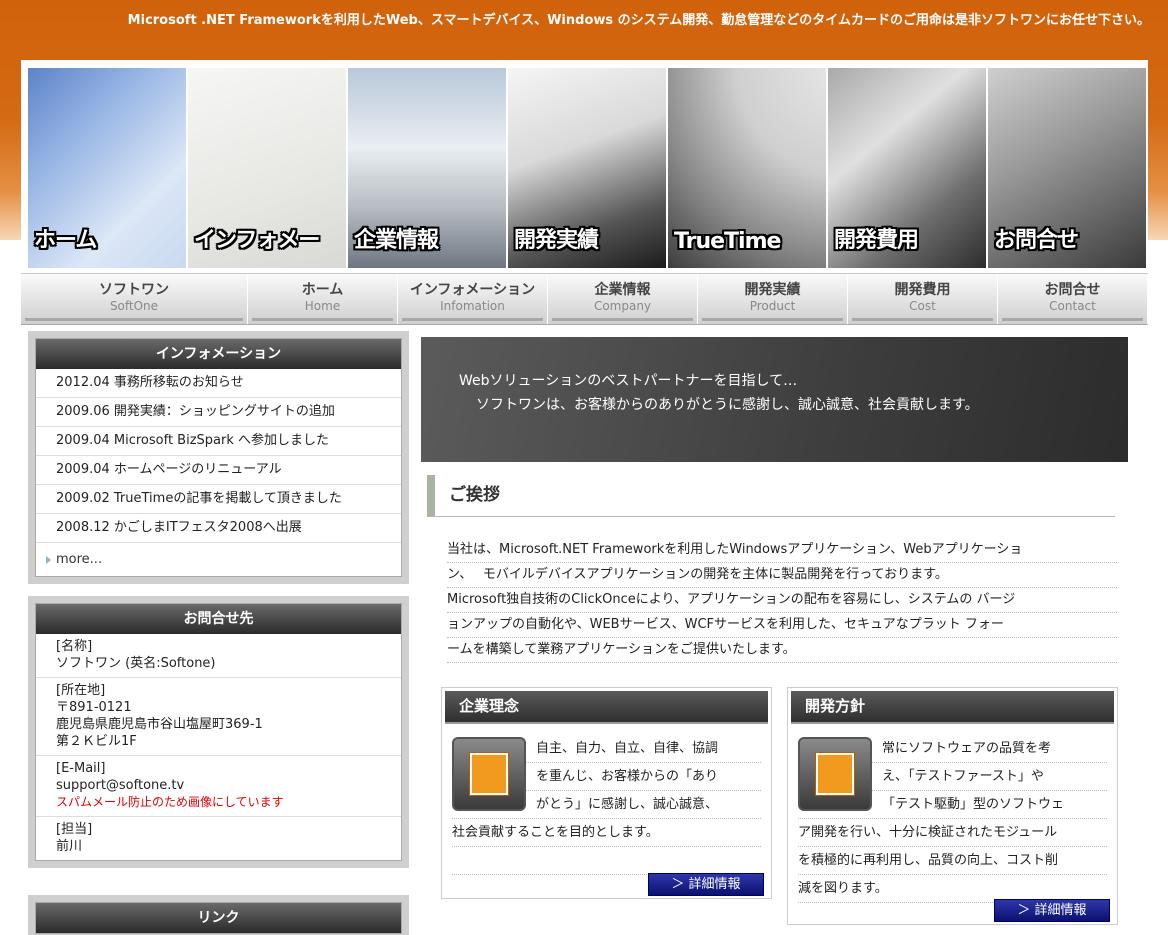 The width and height of the screenshot is (1168, 935). I want to click on contact-person: [担当] 前川, so click(218, 838).